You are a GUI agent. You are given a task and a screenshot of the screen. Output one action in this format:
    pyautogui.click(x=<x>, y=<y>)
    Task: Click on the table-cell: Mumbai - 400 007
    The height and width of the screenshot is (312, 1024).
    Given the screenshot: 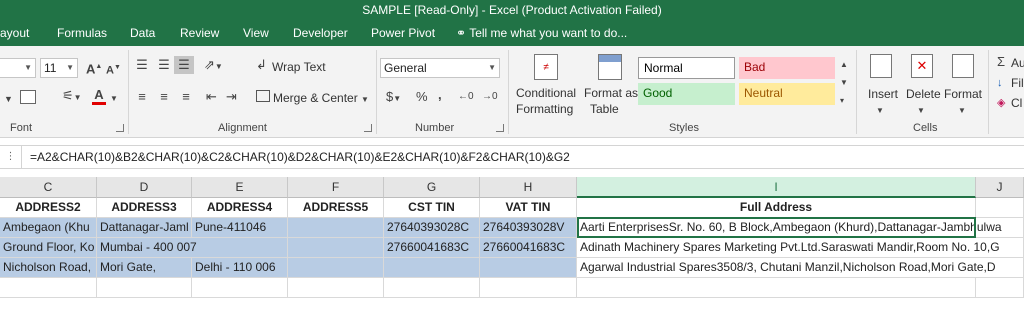 What is the action you would take?
    pyautogui.click(x=192, y=248)
    